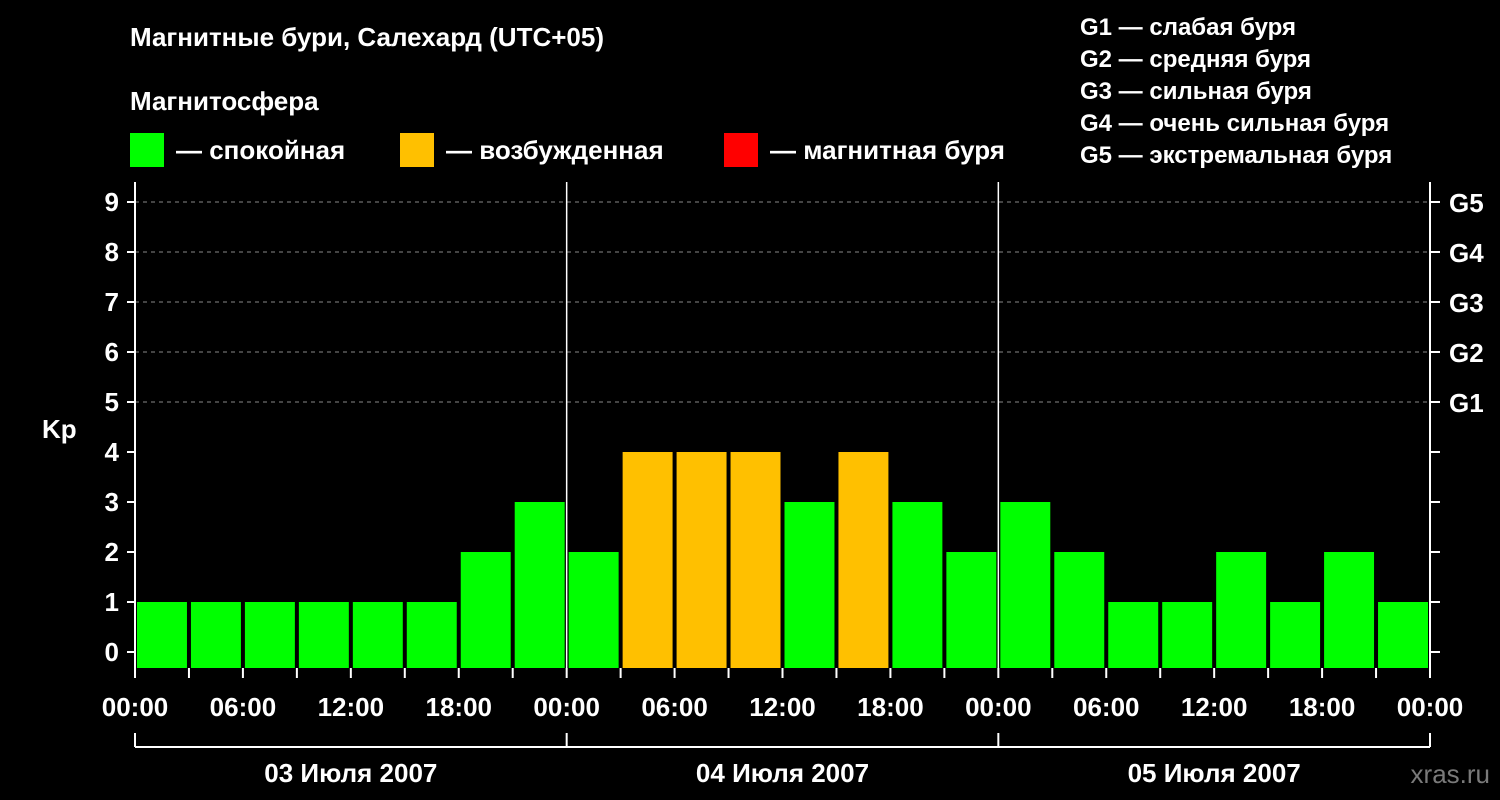 The width and height of the screenshot is (1500, 800). I want to click on y-tick-label: 1, so click(112, 602).